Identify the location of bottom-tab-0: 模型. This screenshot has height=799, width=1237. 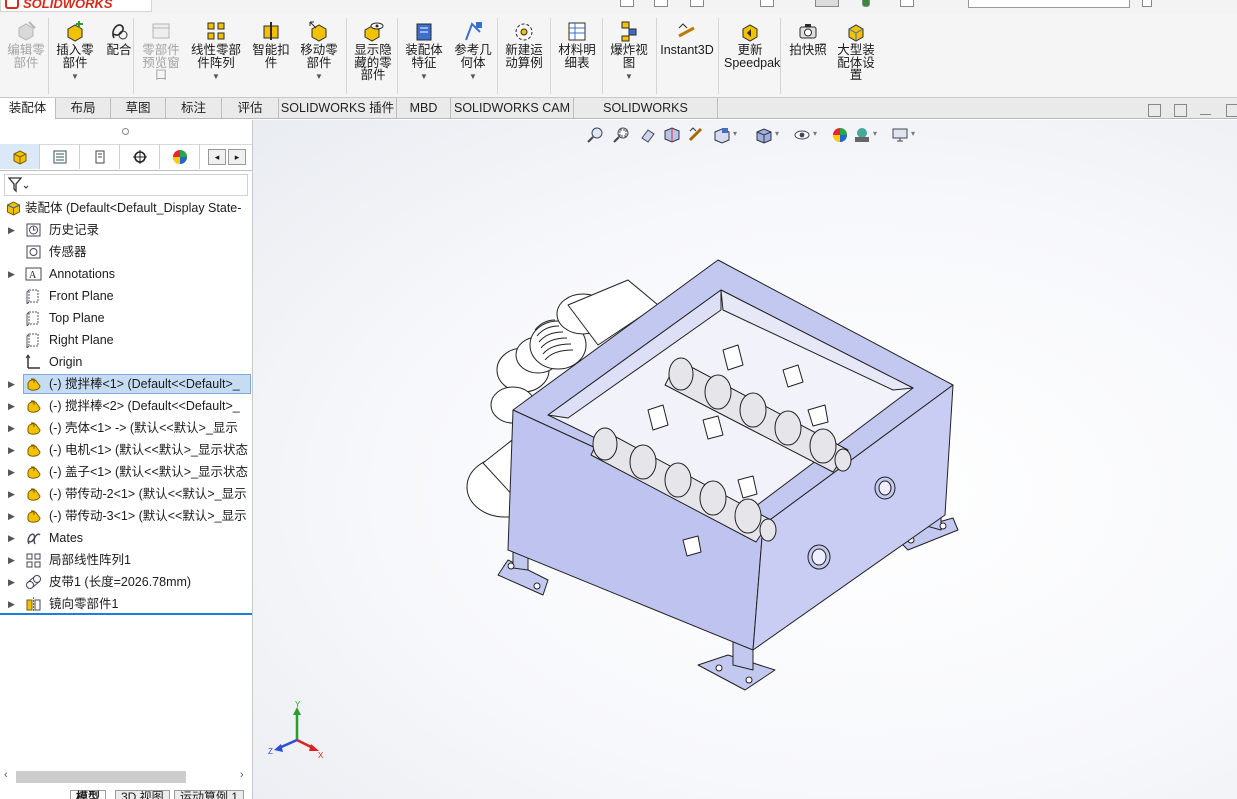
(88, 794).